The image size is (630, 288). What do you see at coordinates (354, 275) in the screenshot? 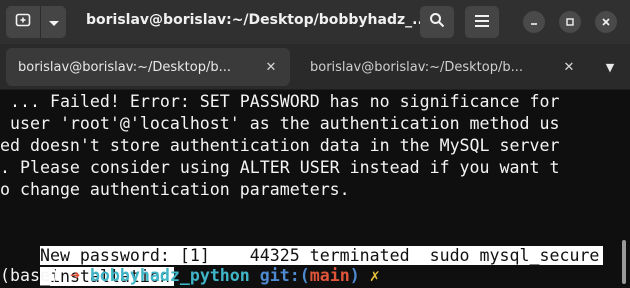
I see `prompt-paren-close: )` at bounding box center [354, 275].